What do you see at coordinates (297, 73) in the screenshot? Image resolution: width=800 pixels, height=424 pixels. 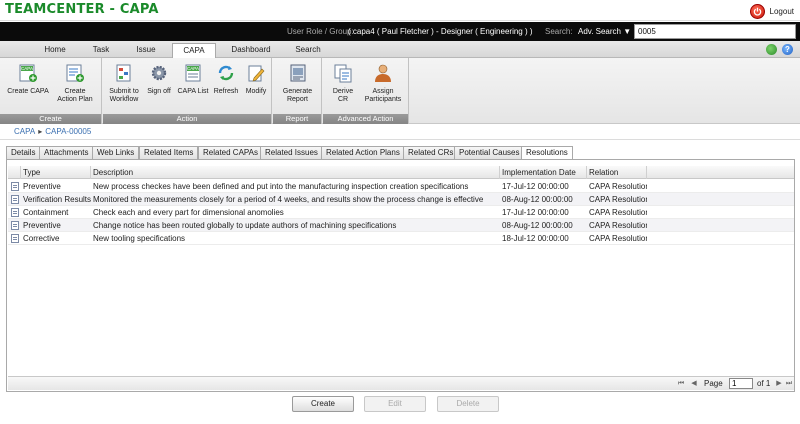 I see `report-icon` at bounding box center [297, 73].